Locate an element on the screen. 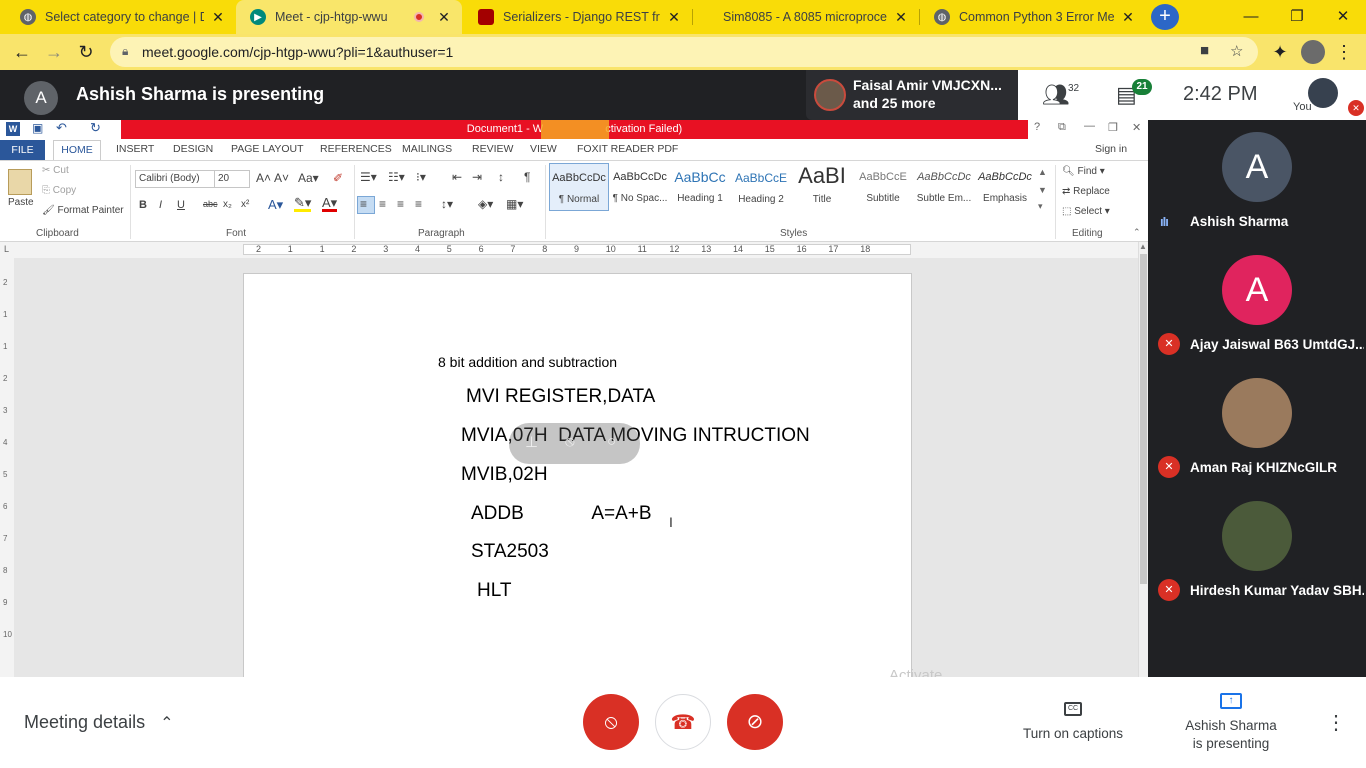 The width and height of the screenshot is (1366, 768). paste-icon is located at coordinates (20, 182).